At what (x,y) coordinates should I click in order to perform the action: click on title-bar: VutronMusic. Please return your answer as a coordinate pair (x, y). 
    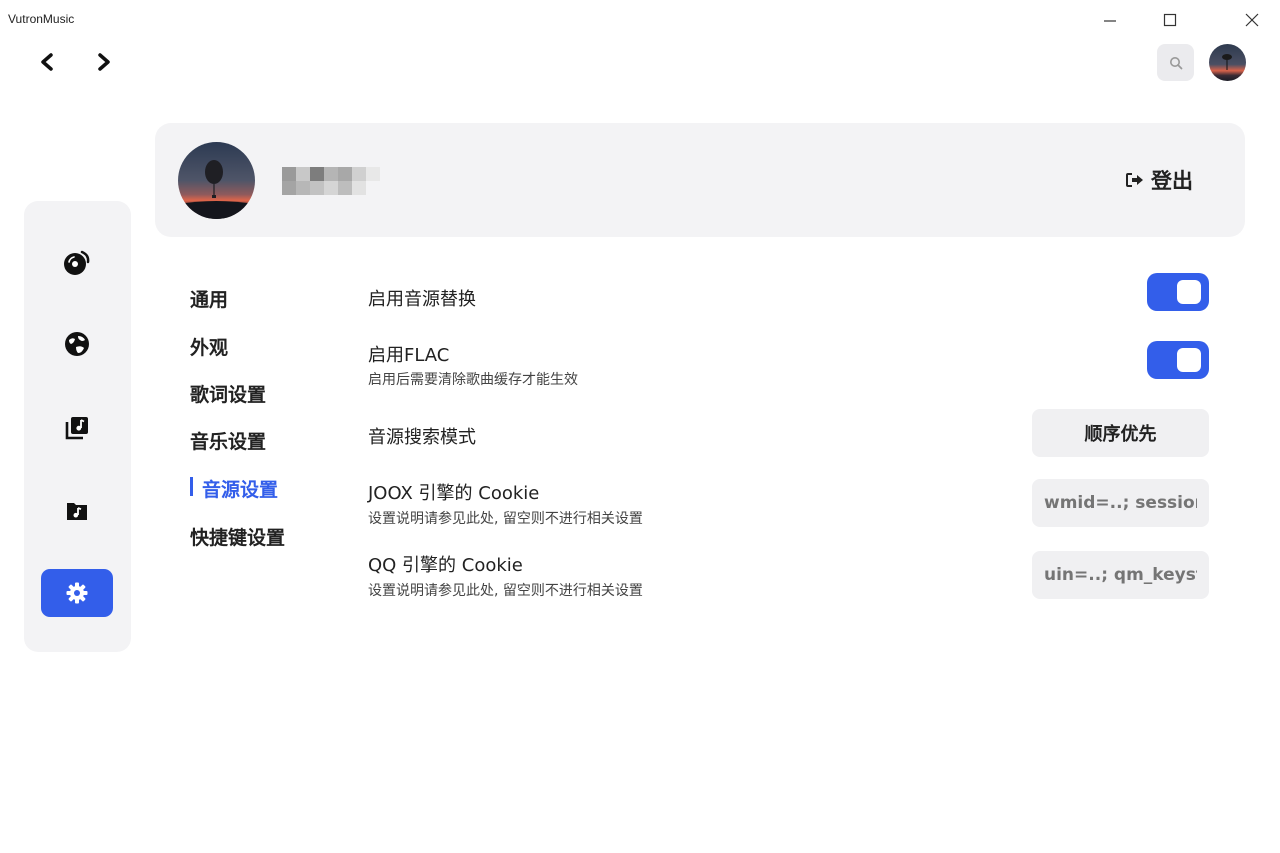
    Looking at the image, I should click on (640, 20).